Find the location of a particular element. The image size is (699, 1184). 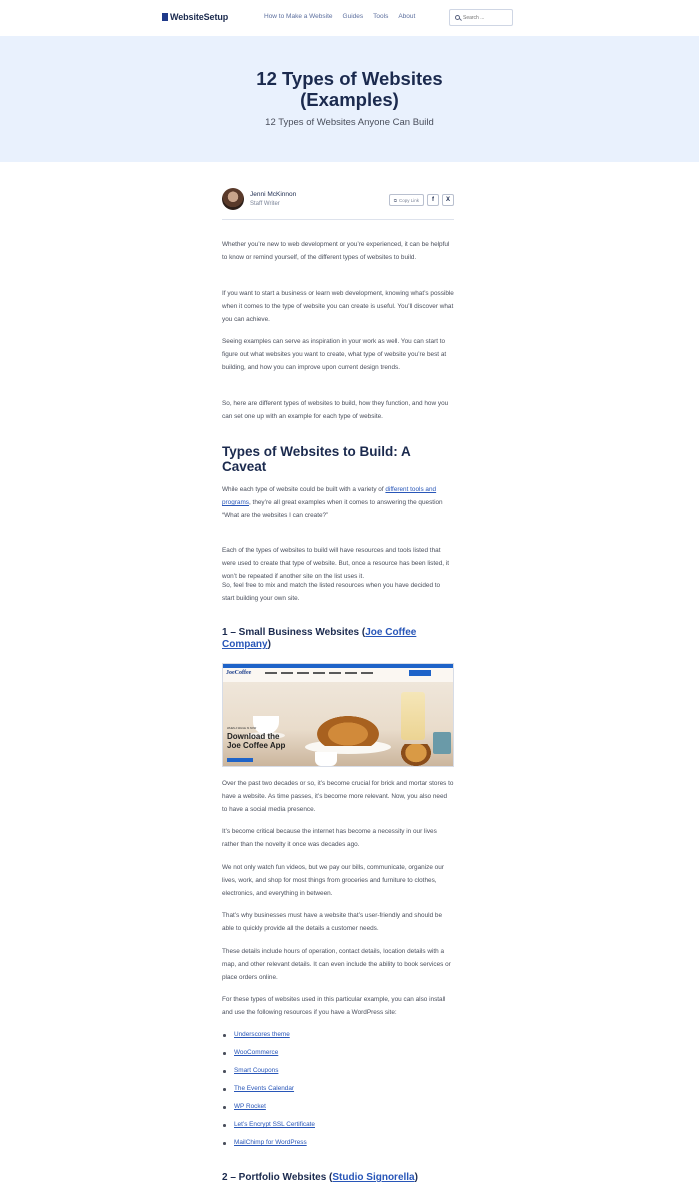

facebook-share-button: f is located at coordinates (433, 200).